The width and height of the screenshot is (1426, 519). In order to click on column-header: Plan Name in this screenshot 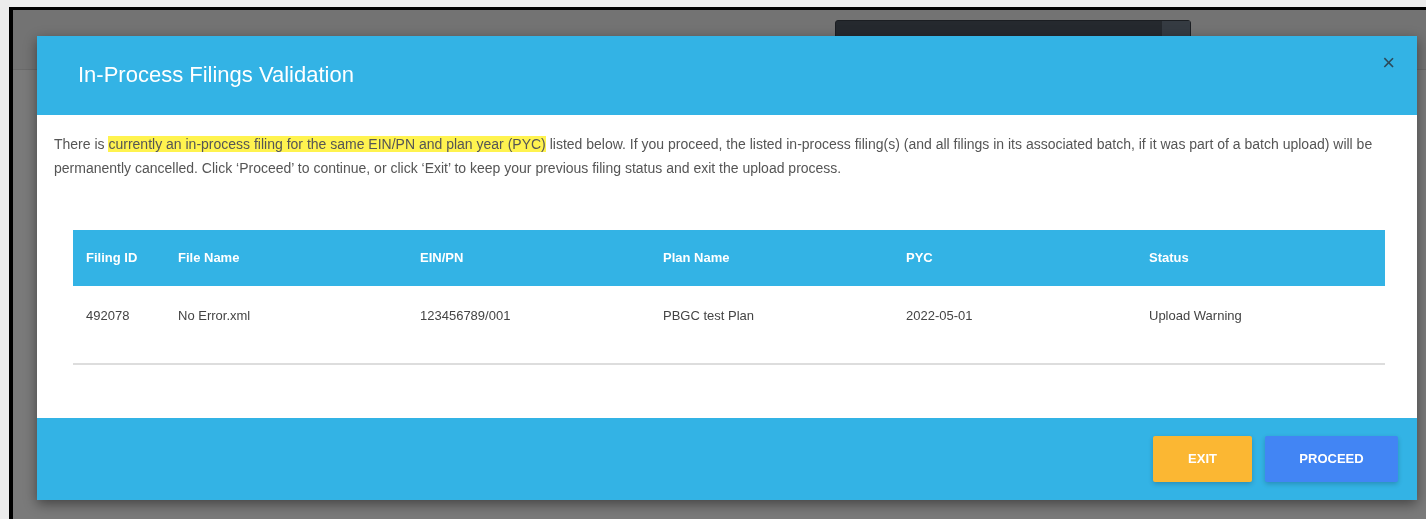, I will do `click(696, 258)`.